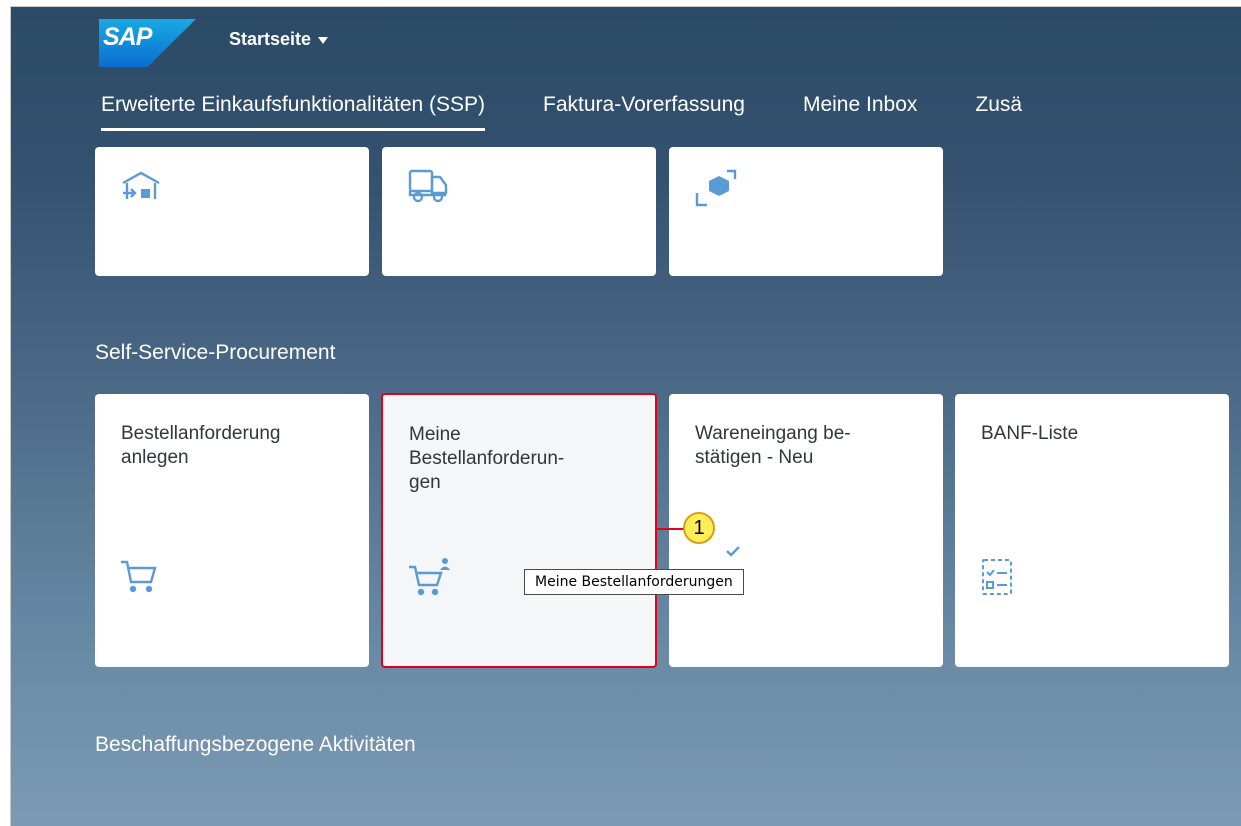 Image resolution: width=1241 pixels, height=826 pixels. Describe the element at coordinates (232, 530) in the screenshot. I see `tile-create-requisition: Bestellanforderung anlegen` at that location.